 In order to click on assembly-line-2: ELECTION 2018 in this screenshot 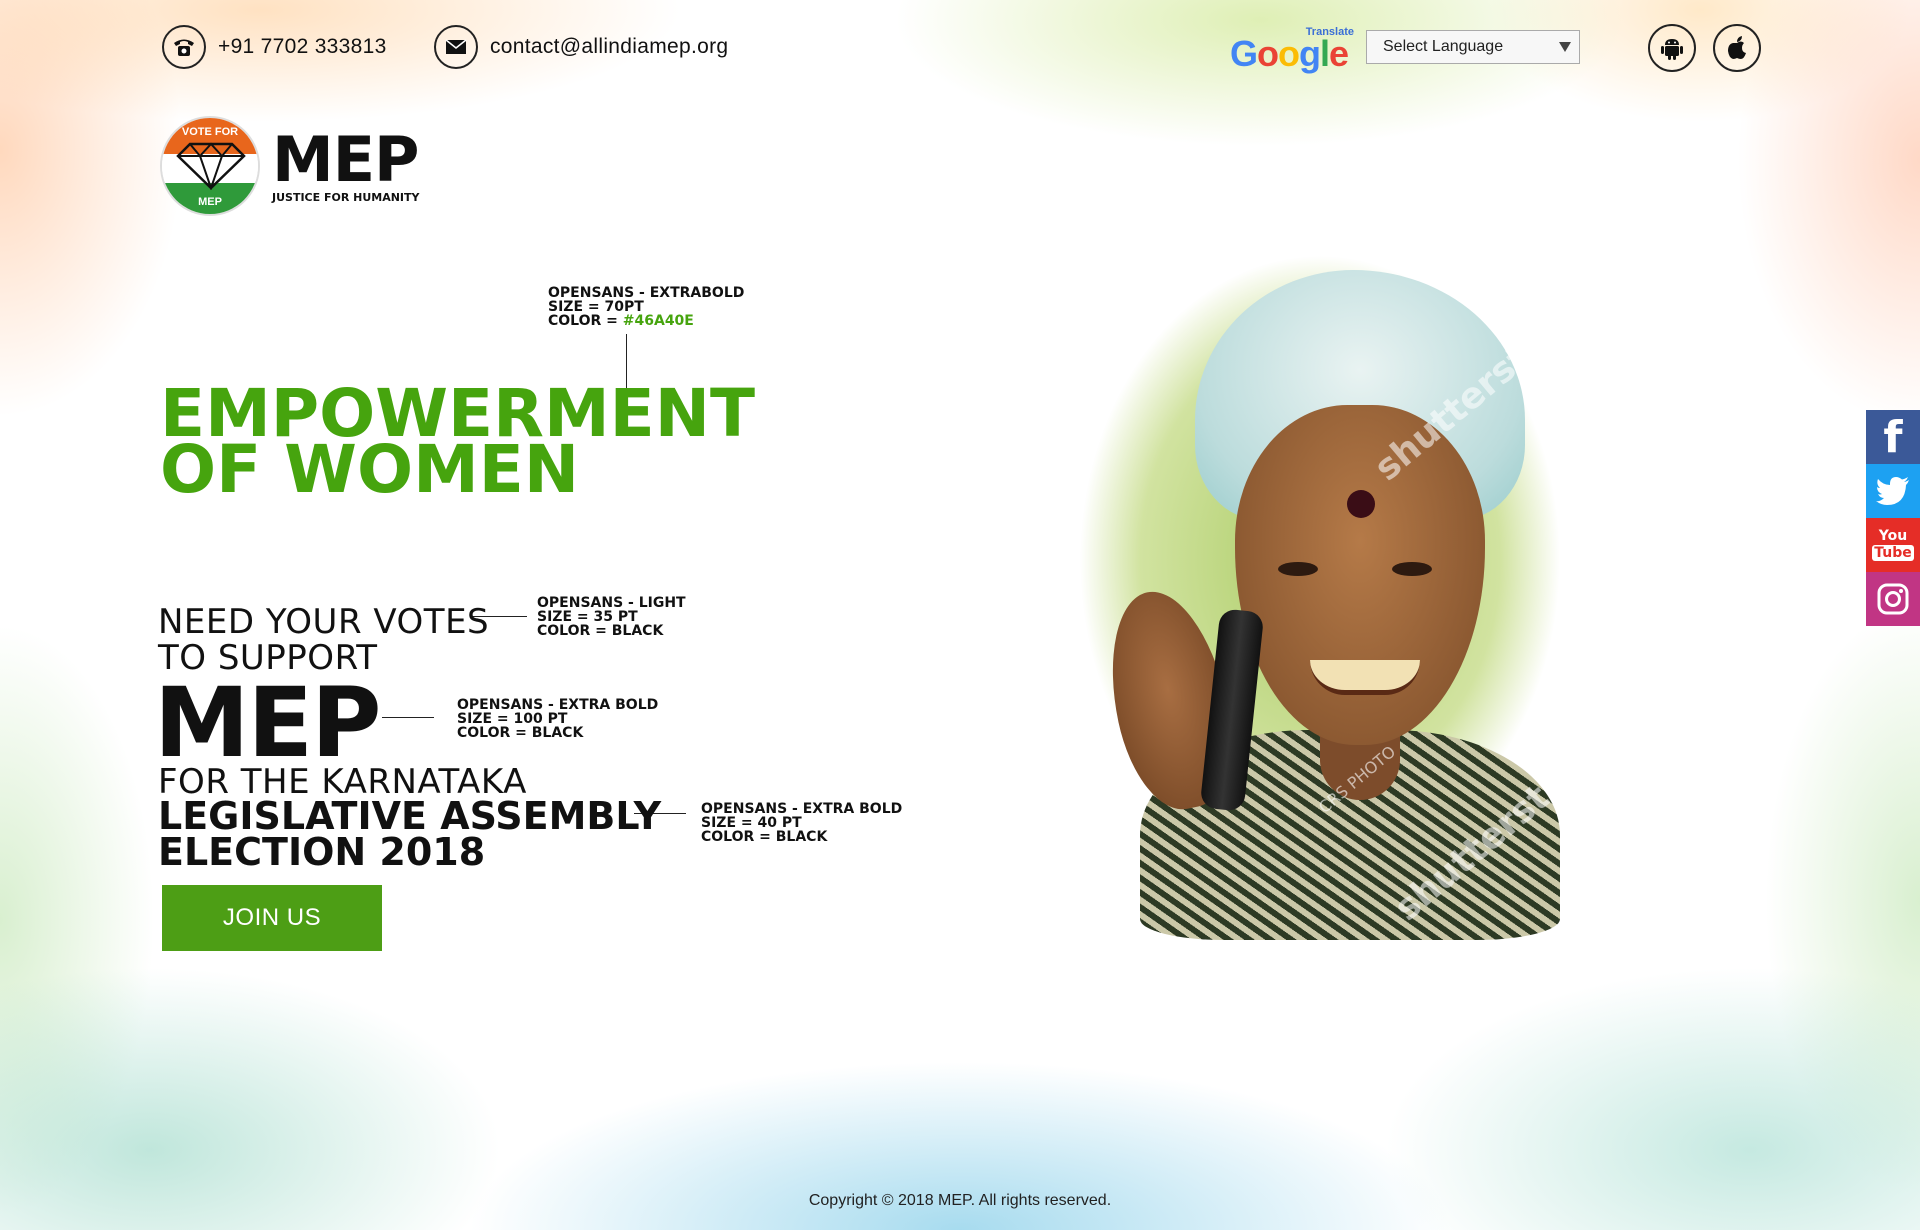, I will do `click(322, 852)`.